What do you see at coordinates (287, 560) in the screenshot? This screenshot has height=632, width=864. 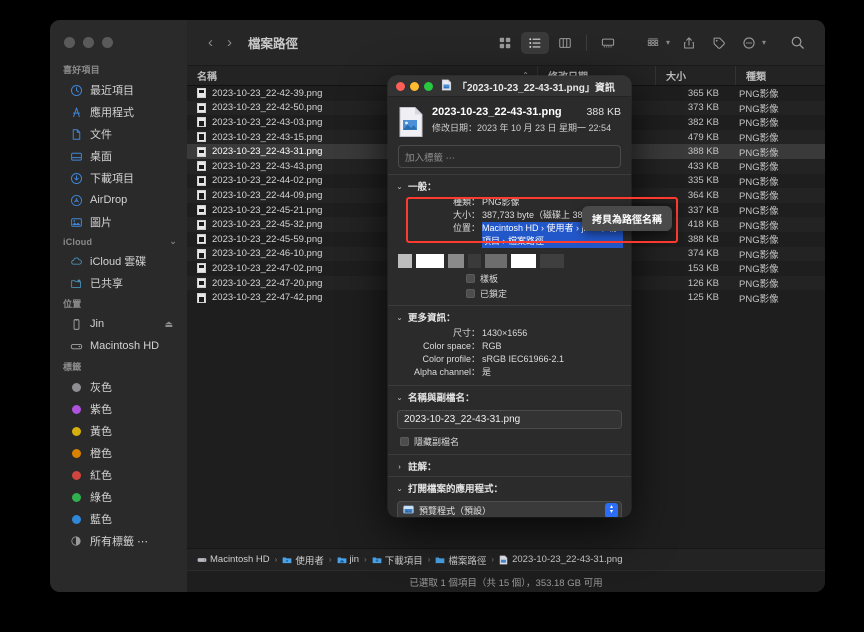 I see `folder-users-icon` at bounding box center [287, 560].